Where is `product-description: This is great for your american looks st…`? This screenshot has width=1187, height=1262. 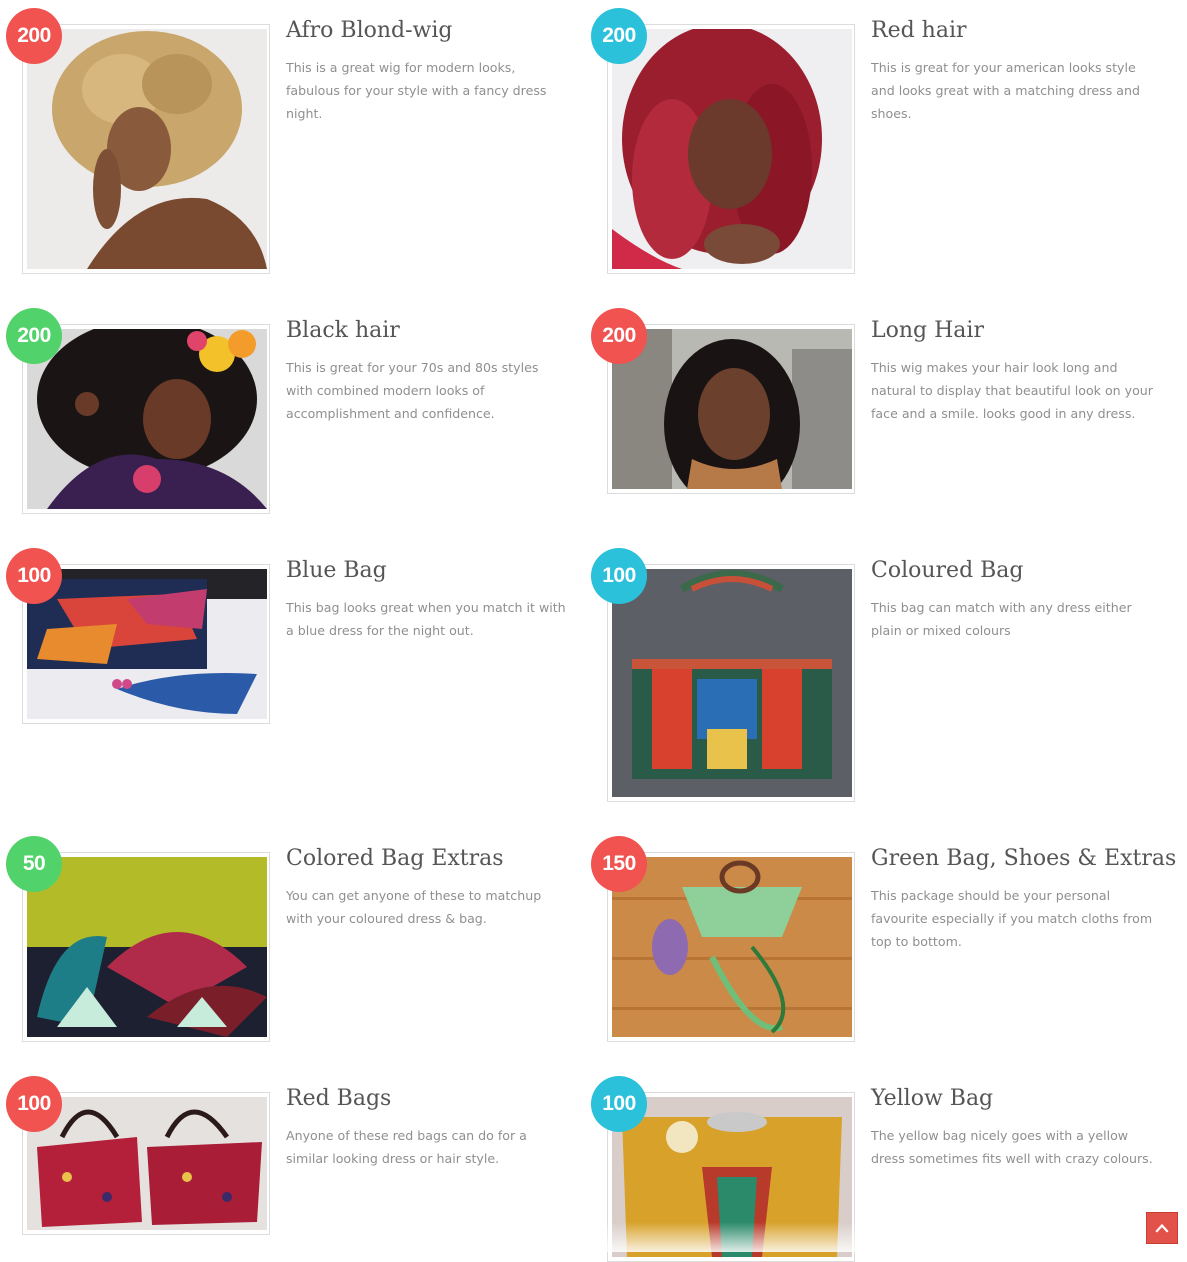
product-description: This is great for your american looks st… is located at coordinates (1005, 90).